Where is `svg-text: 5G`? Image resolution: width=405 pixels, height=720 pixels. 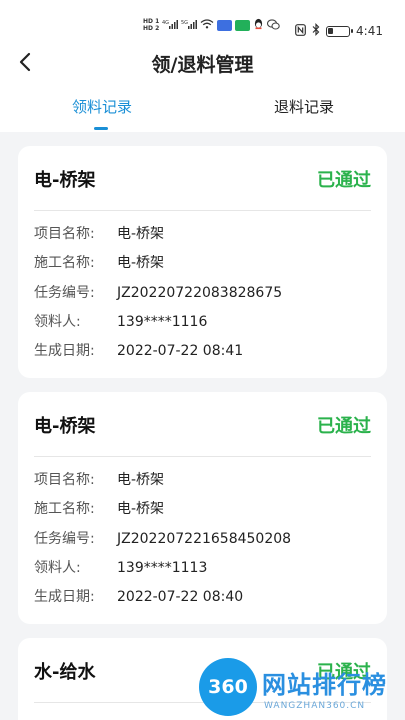 svg-text: 5G is located at coordinates (184, 23).